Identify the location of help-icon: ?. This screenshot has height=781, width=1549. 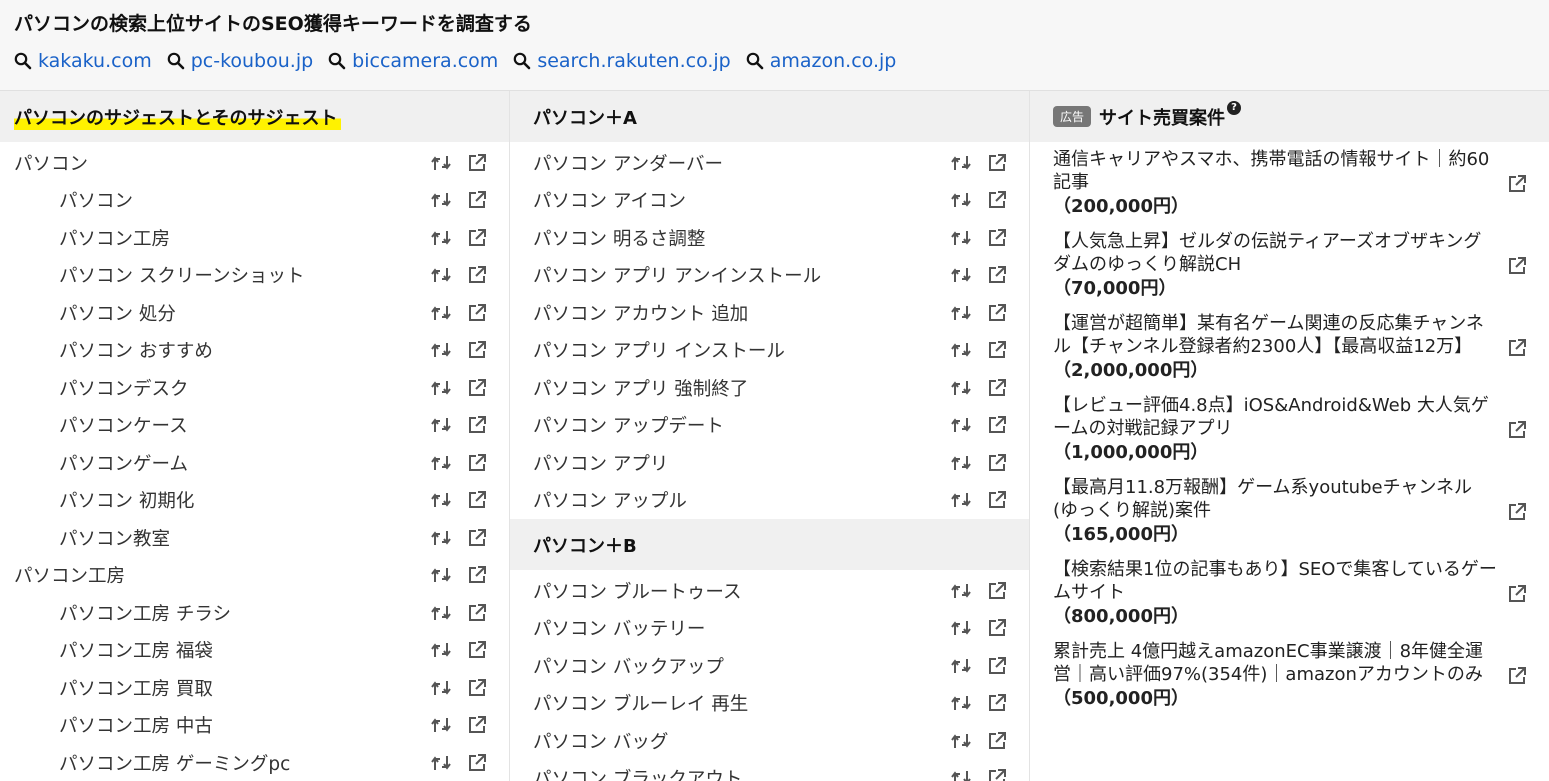
(1234, 107).